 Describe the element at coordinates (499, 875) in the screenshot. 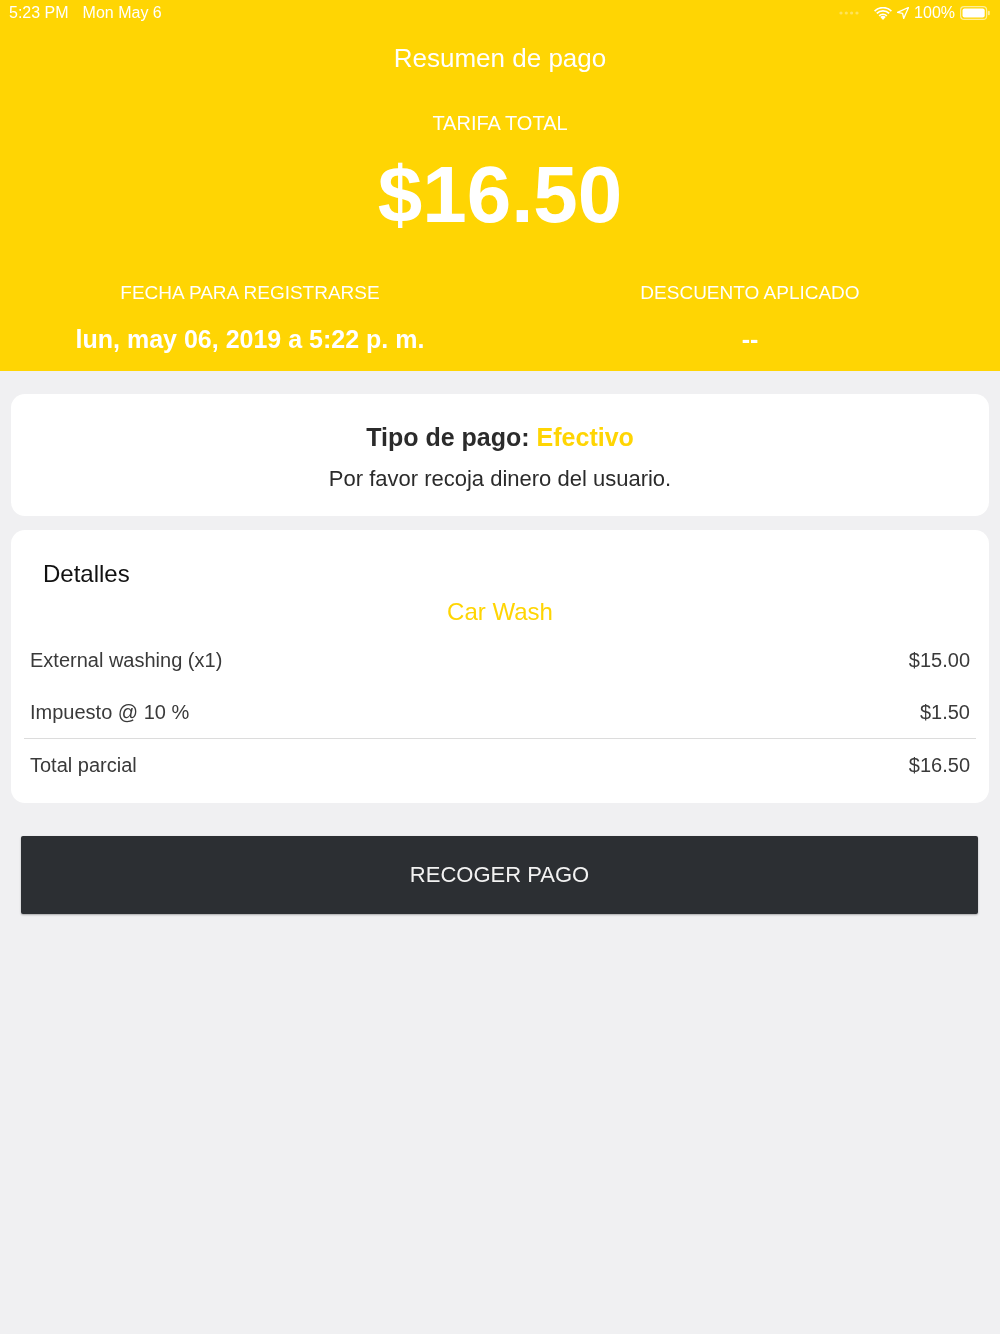

I see `collect-payment-button: RECOGER PAGO` at that location.